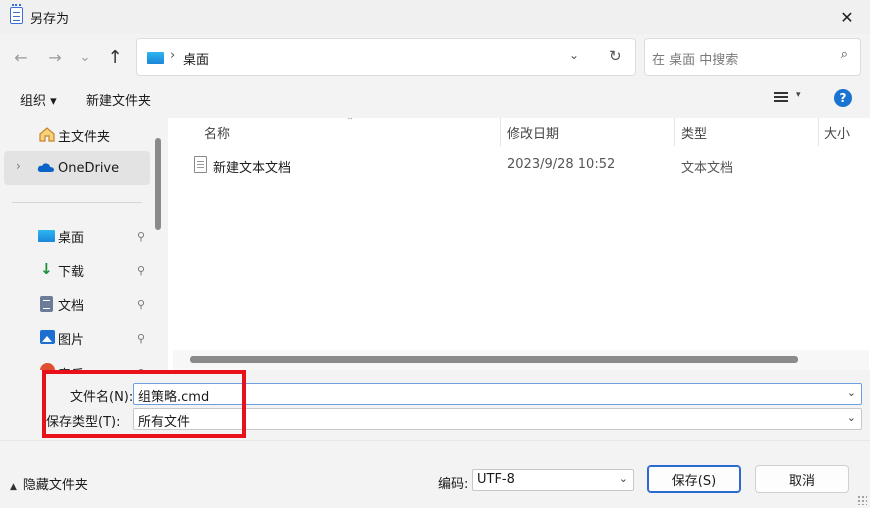  I want to click on file-type: 文本文档, so click(707, 168).